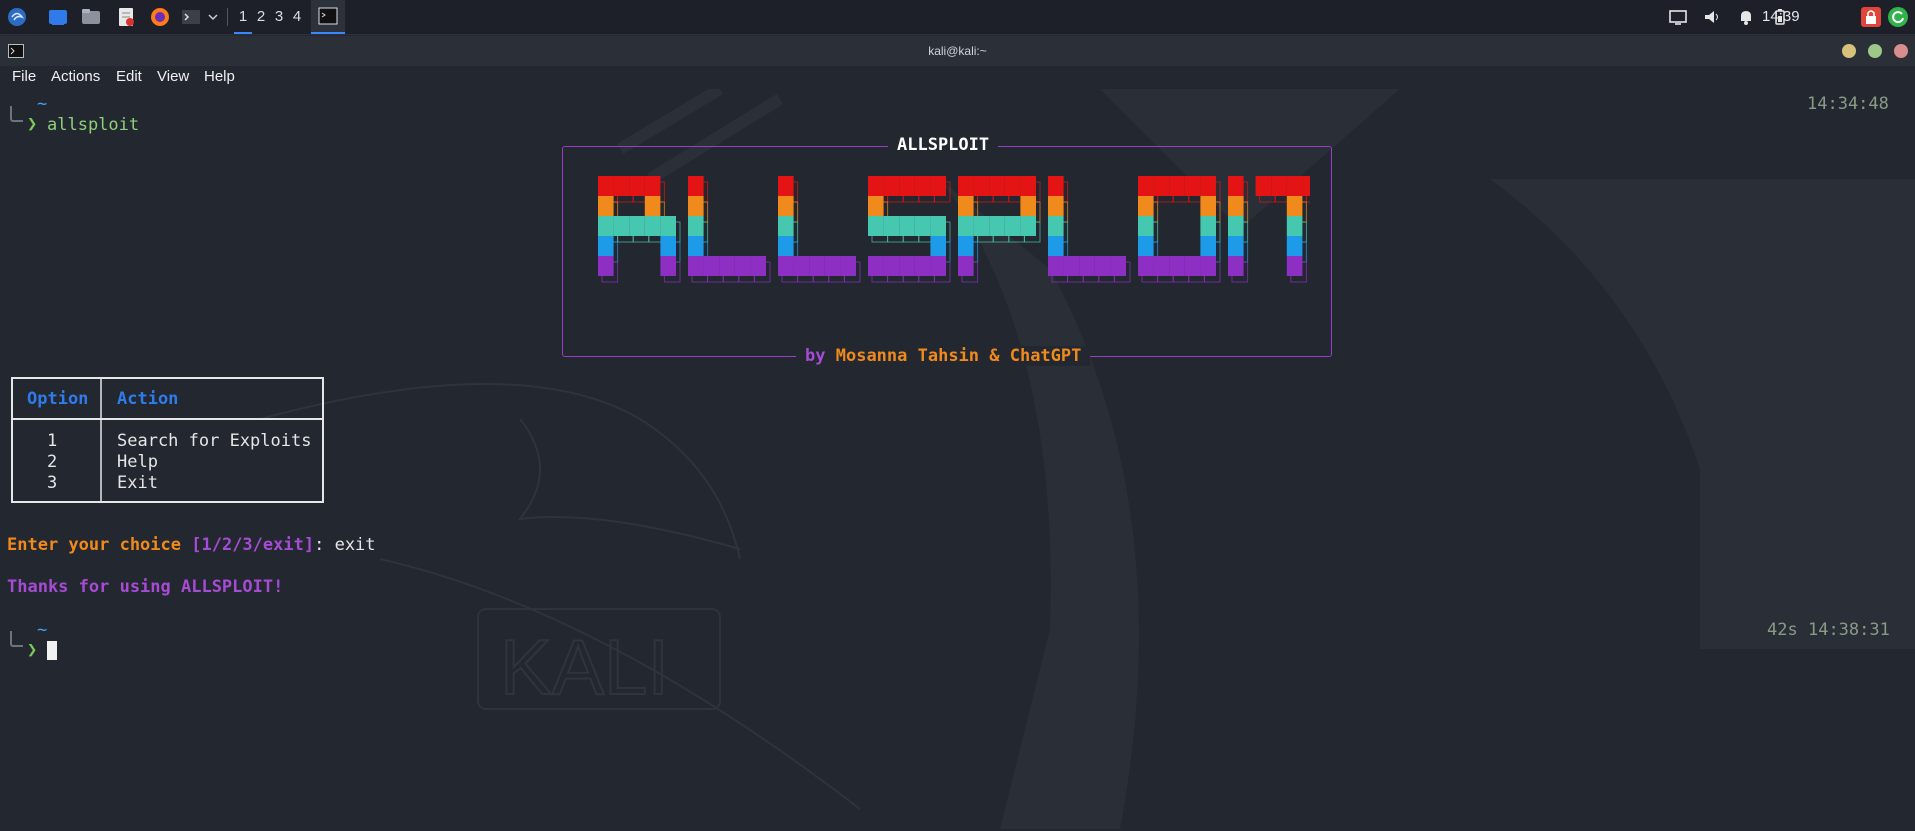 Image resolution: width=1915 pixels, height=831 pixels. Describe the element at coordinates (58, 17) in the screenshot. I see `files-icon` at that location.